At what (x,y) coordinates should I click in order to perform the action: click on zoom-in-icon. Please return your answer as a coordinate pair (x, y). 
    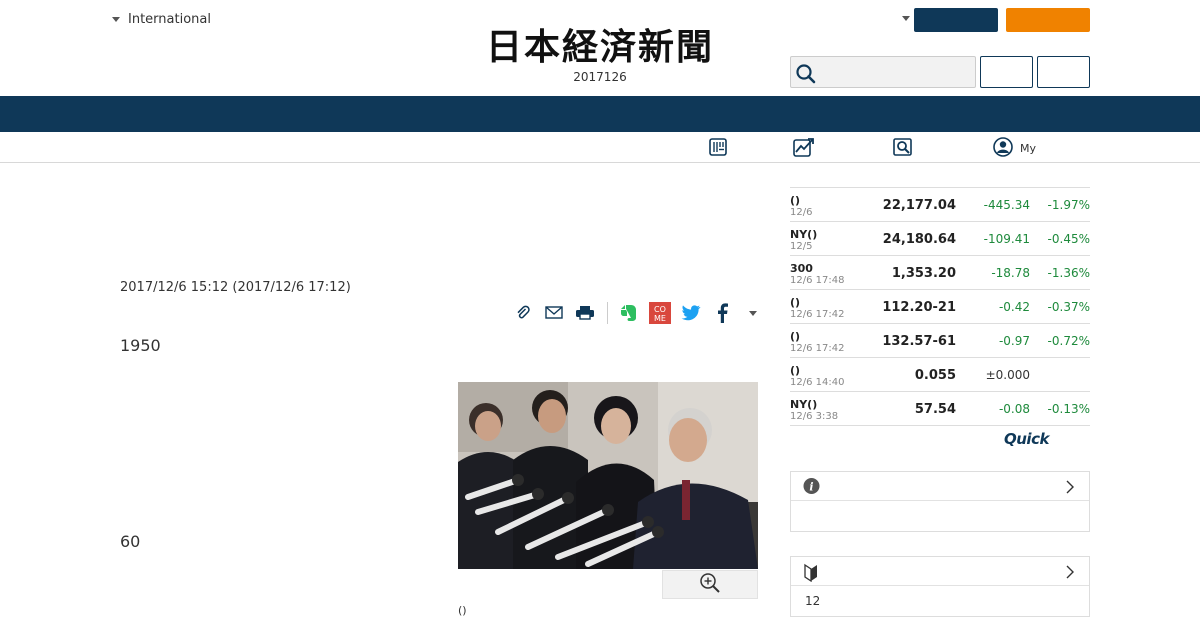
    Looking at the image, I should click on (710, 585).